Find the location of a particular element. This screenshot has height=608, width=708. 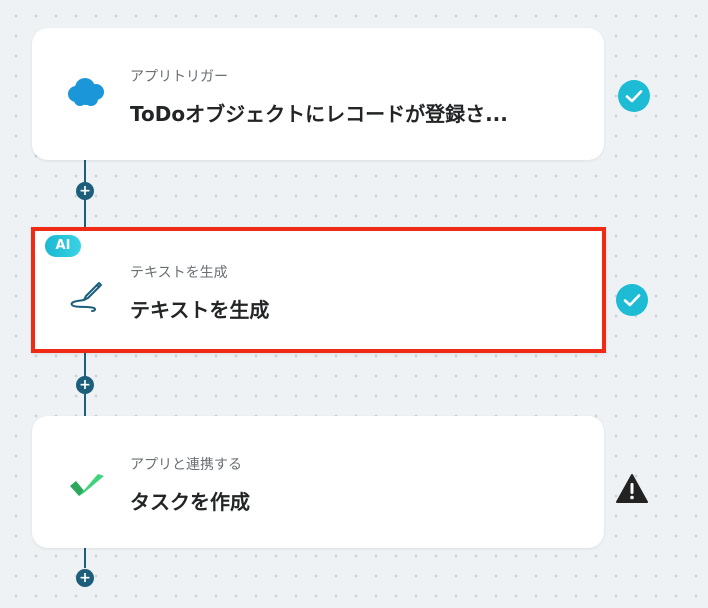

ai-badge: AI is located at coordinates (63, 246).